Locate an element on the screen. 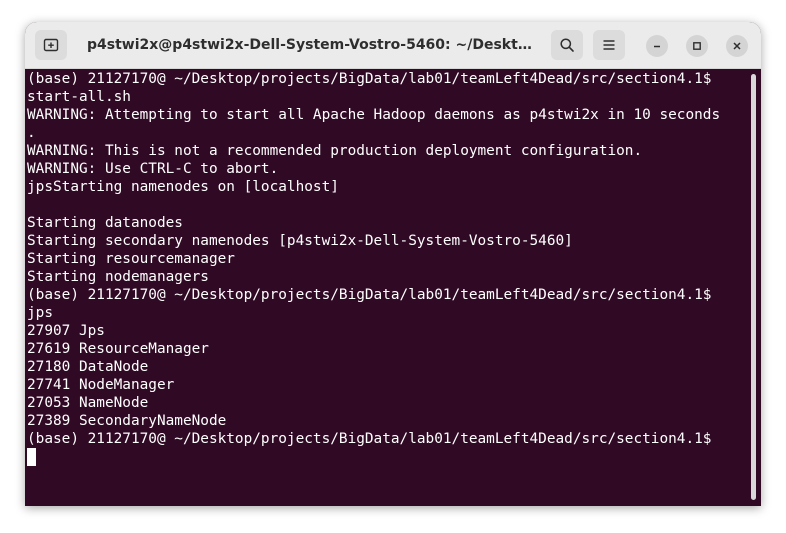 This screenshot has width=786, height=533. terminal-line: 27180 DataNode is located at coordinates (88, 367).